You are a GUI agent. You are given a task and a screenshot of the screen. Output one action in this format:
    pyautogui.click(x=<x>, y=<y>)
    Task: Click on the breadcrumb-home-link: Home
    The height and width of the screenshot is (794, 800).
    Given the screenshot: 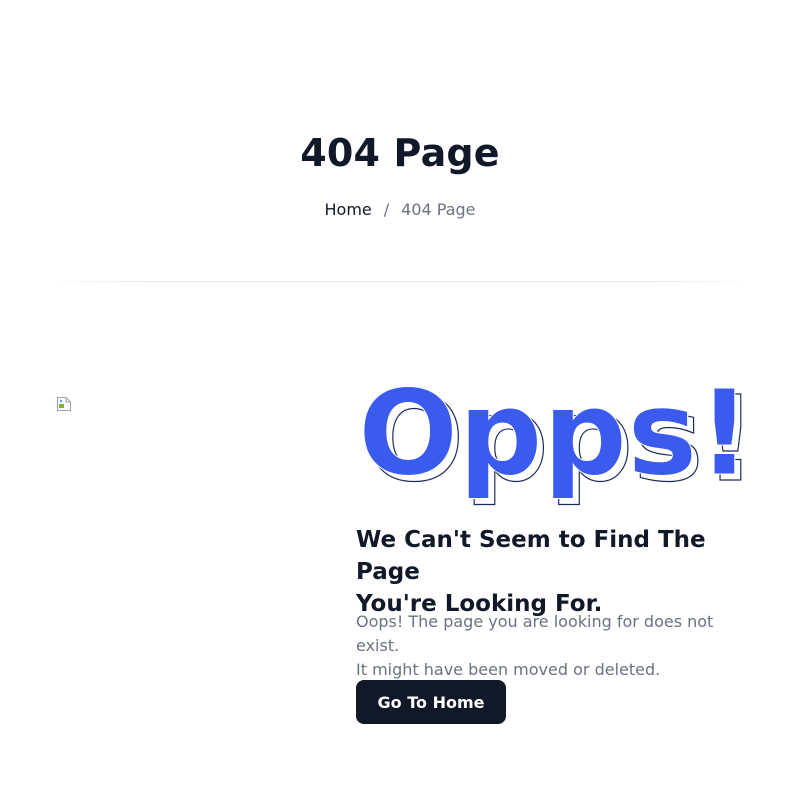 What is the action you would take?
    pyautogui.click(x=348, y=210)
    